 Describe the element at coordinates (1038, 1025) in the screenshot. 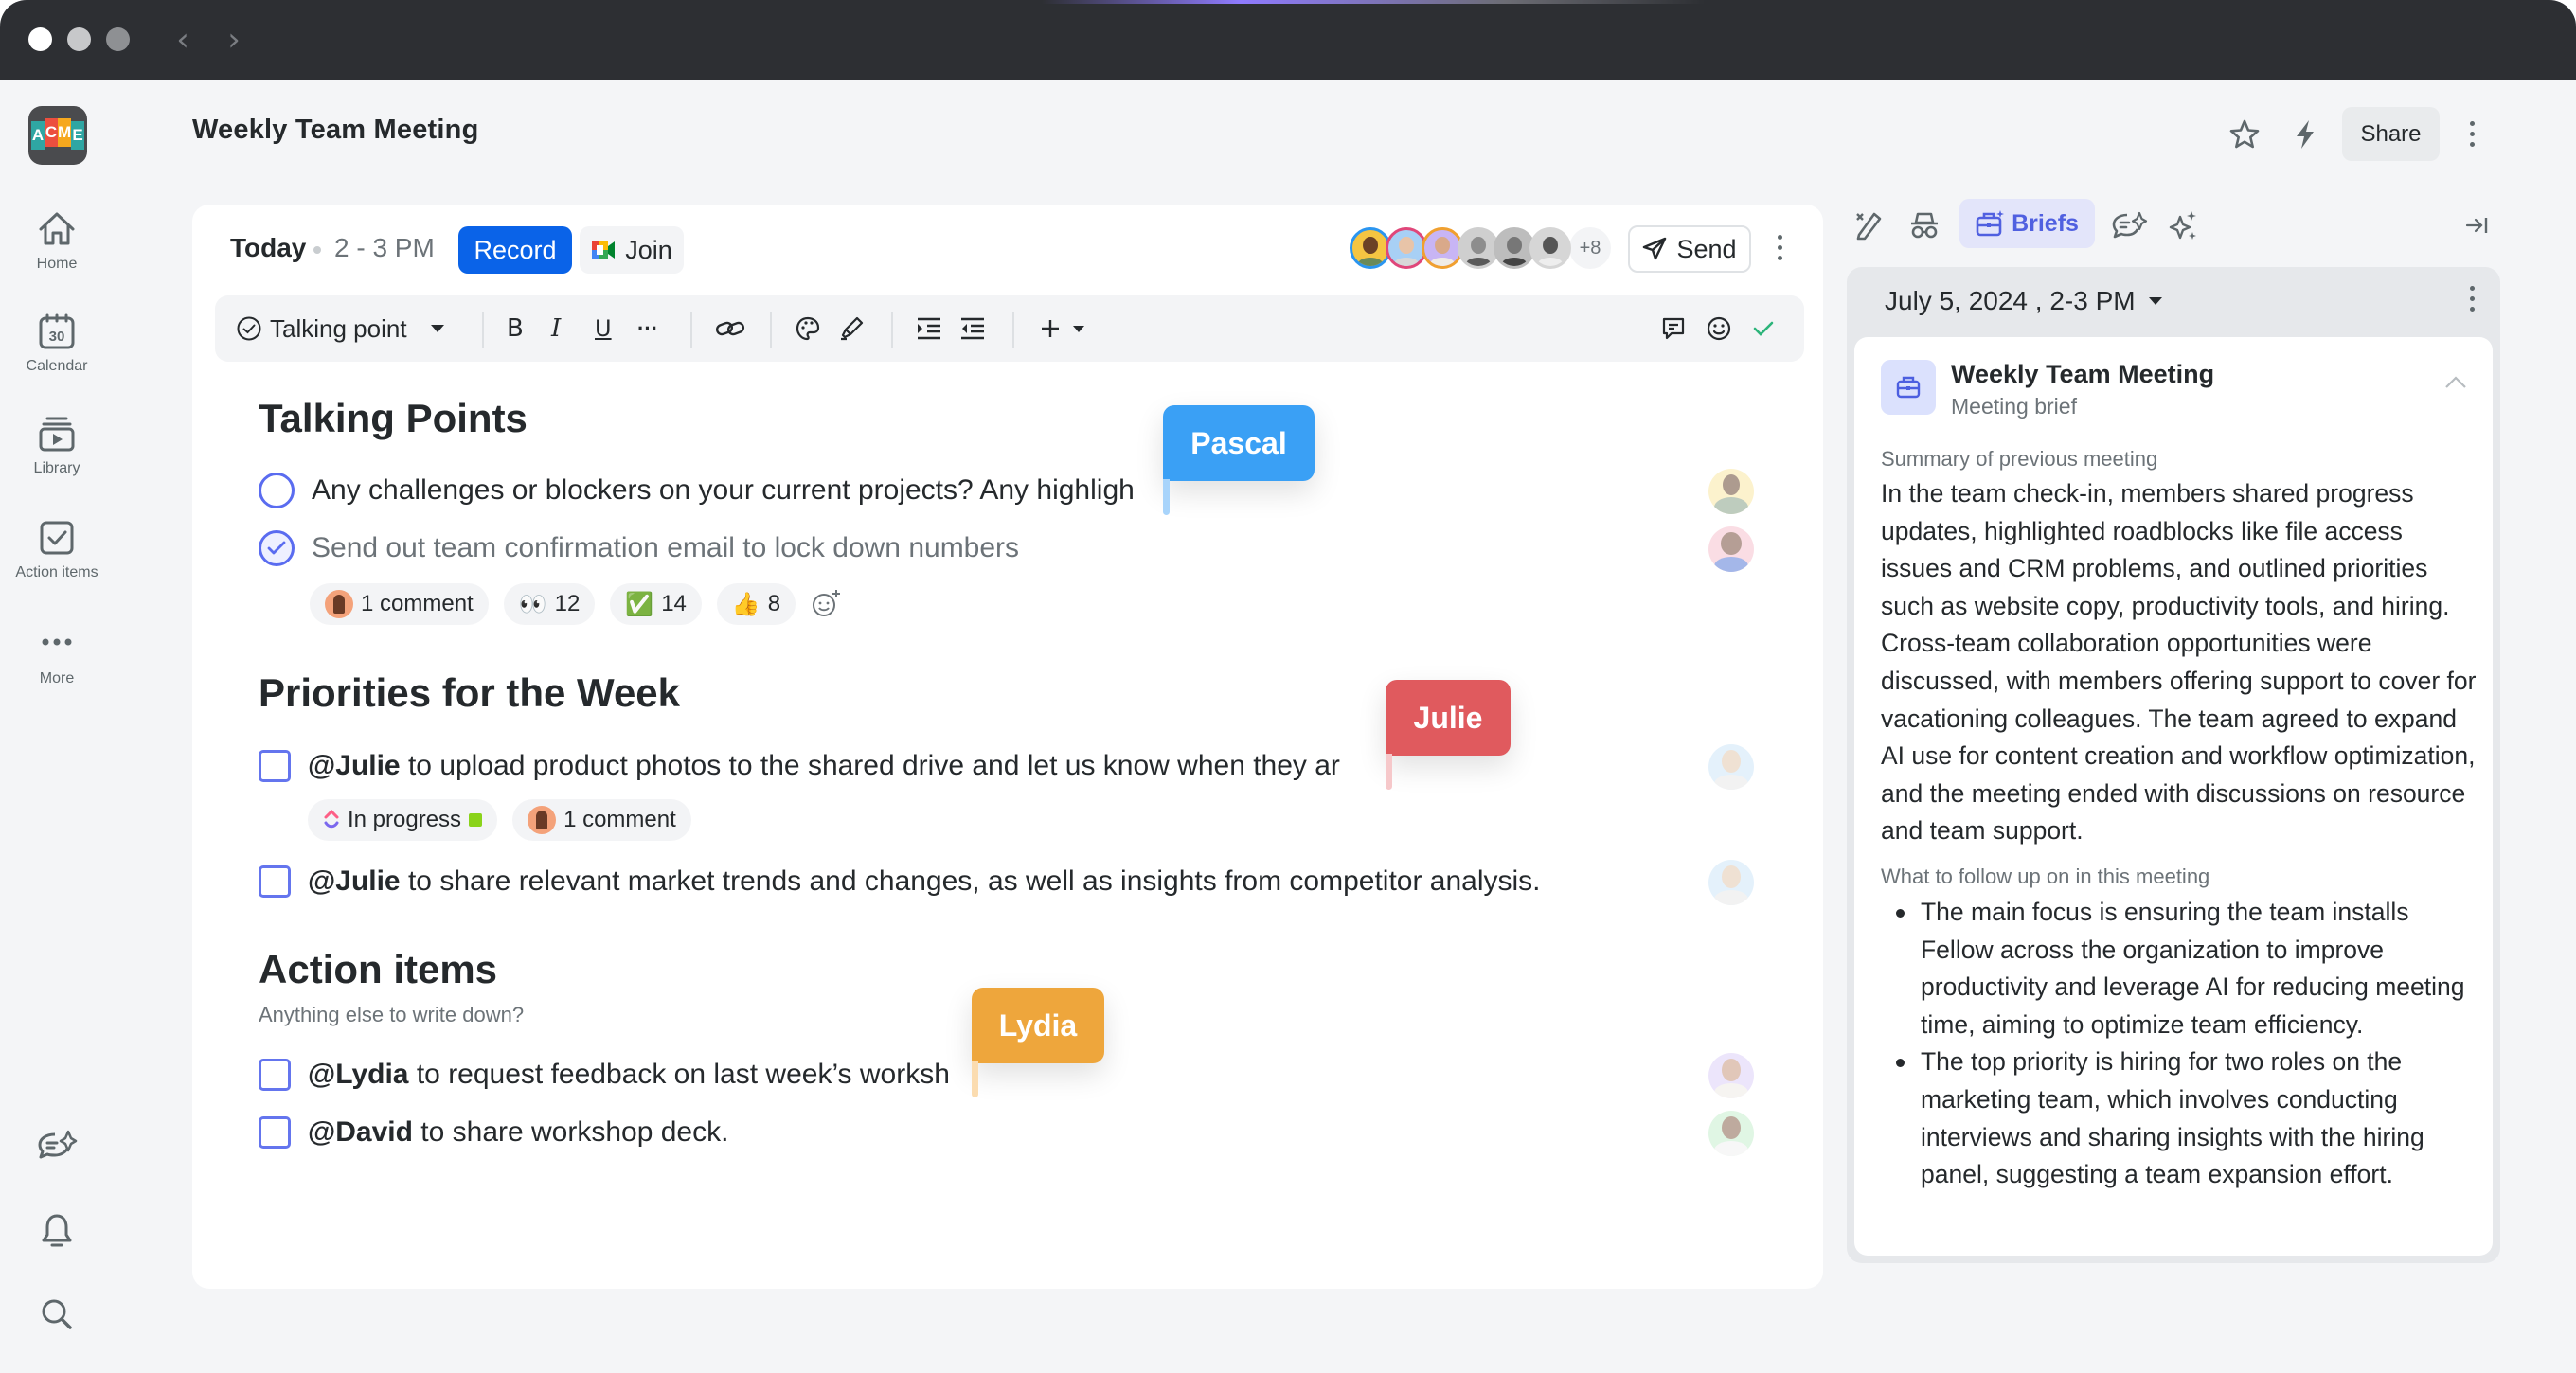

I see `cursor-flag-lydia: Lydia` at that location.